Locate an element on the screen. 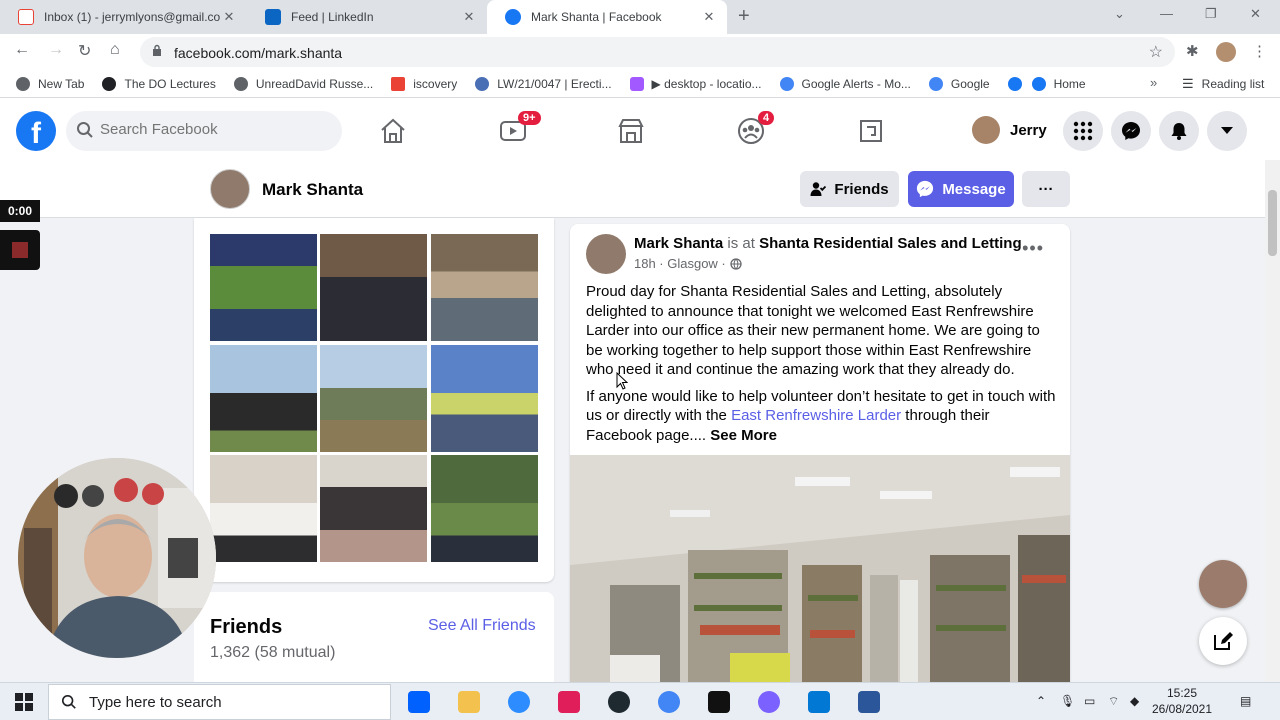 This screenshot has height=720, width=1280. bookmark-item: Google is located at coordinates (959, 83).